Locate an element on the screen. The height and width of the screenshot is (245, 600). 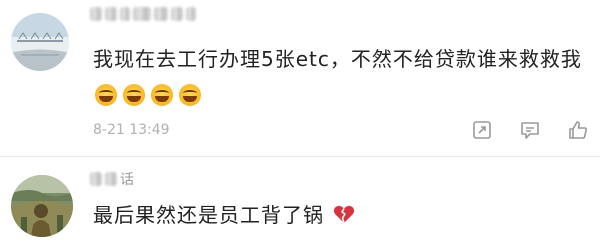
share-icon is located at coordinates (482, 130).